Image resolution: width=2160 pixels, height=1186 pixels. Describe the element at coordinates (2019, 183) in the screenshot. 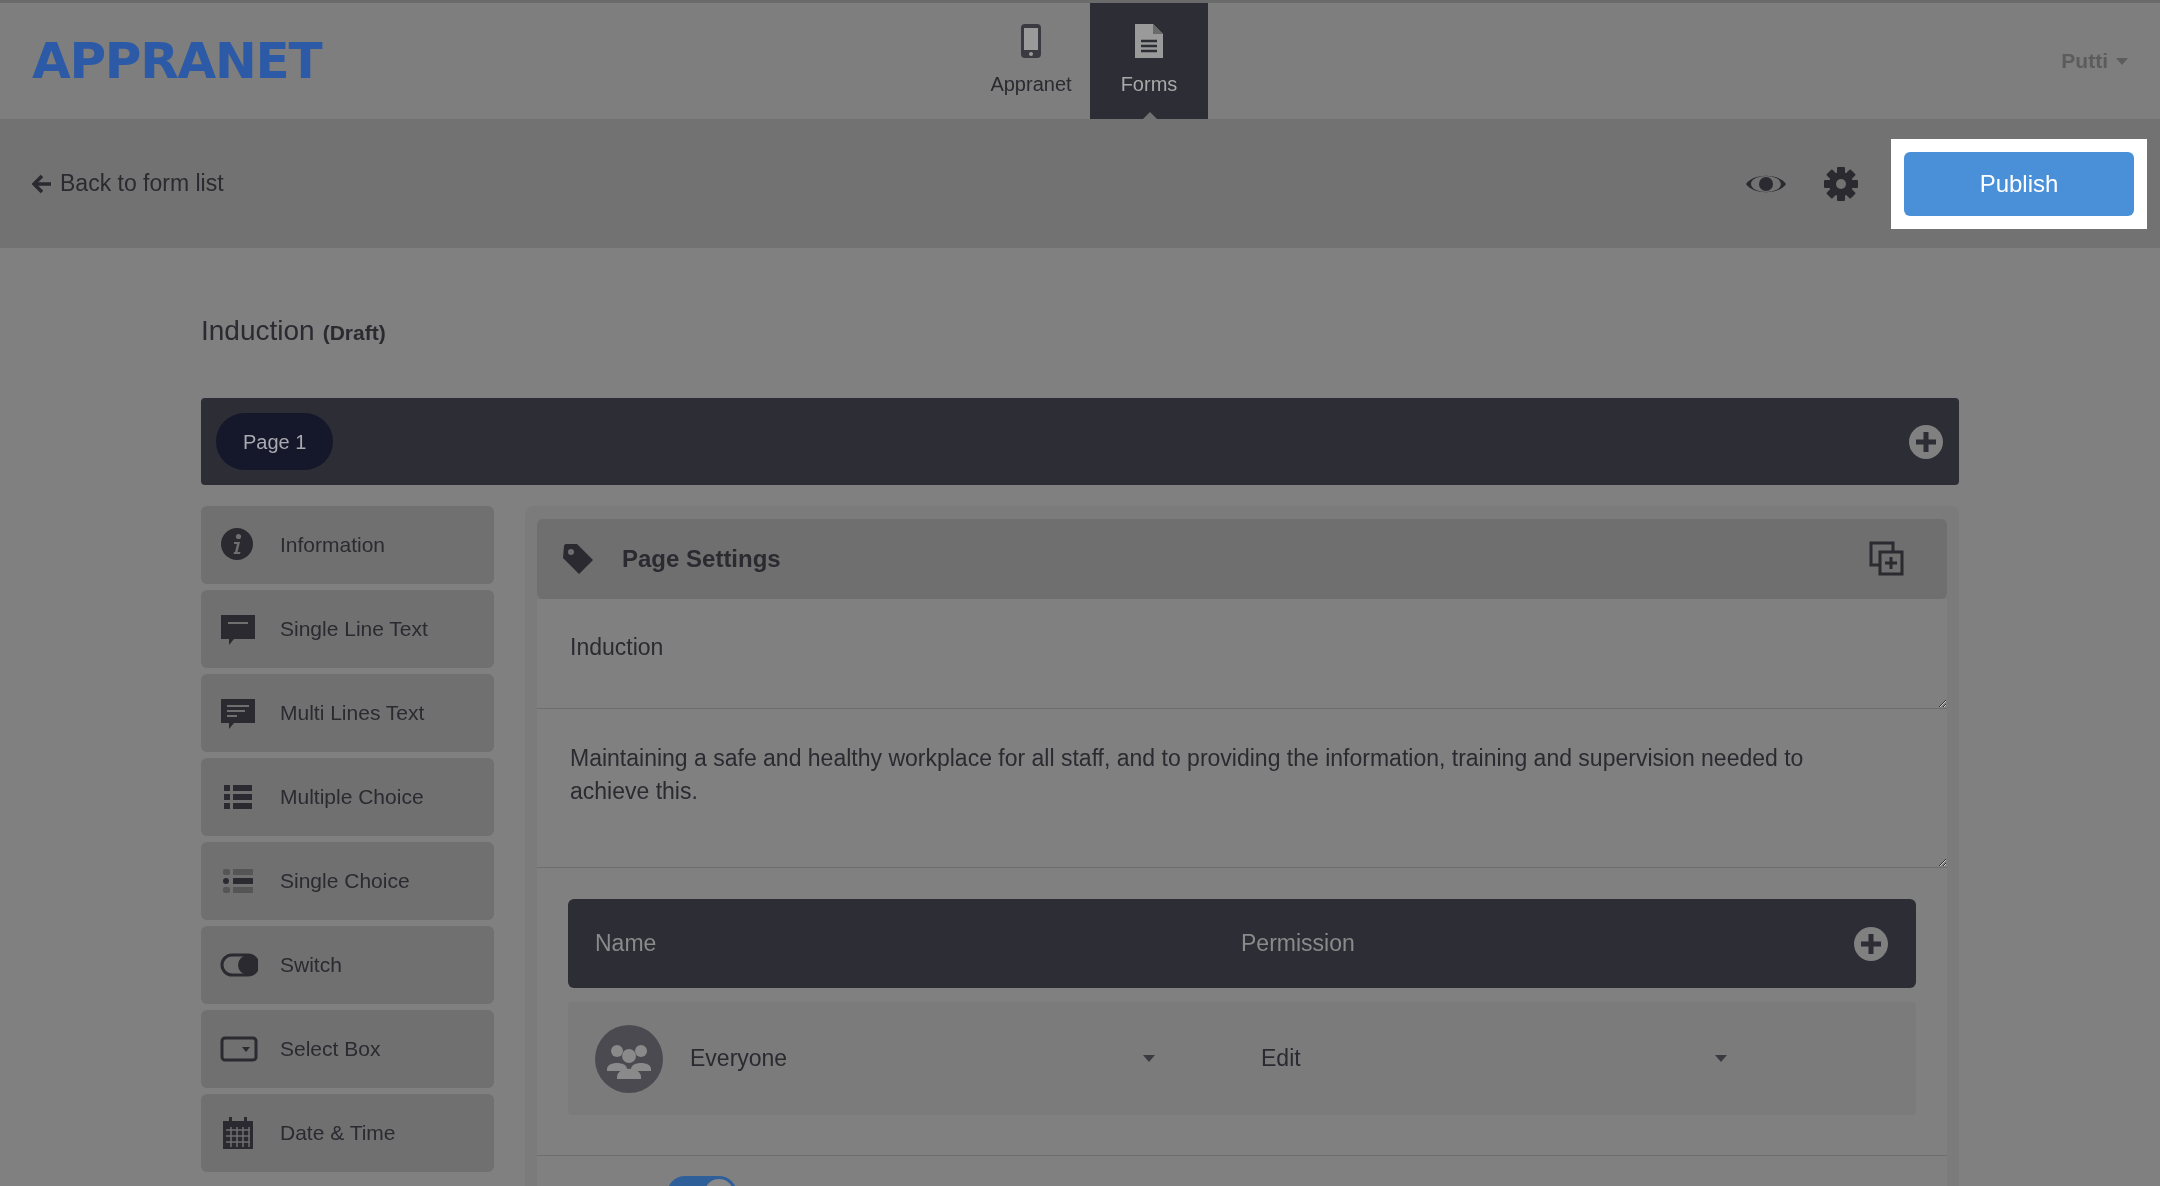

I see `publish-button: Publish` at that location.